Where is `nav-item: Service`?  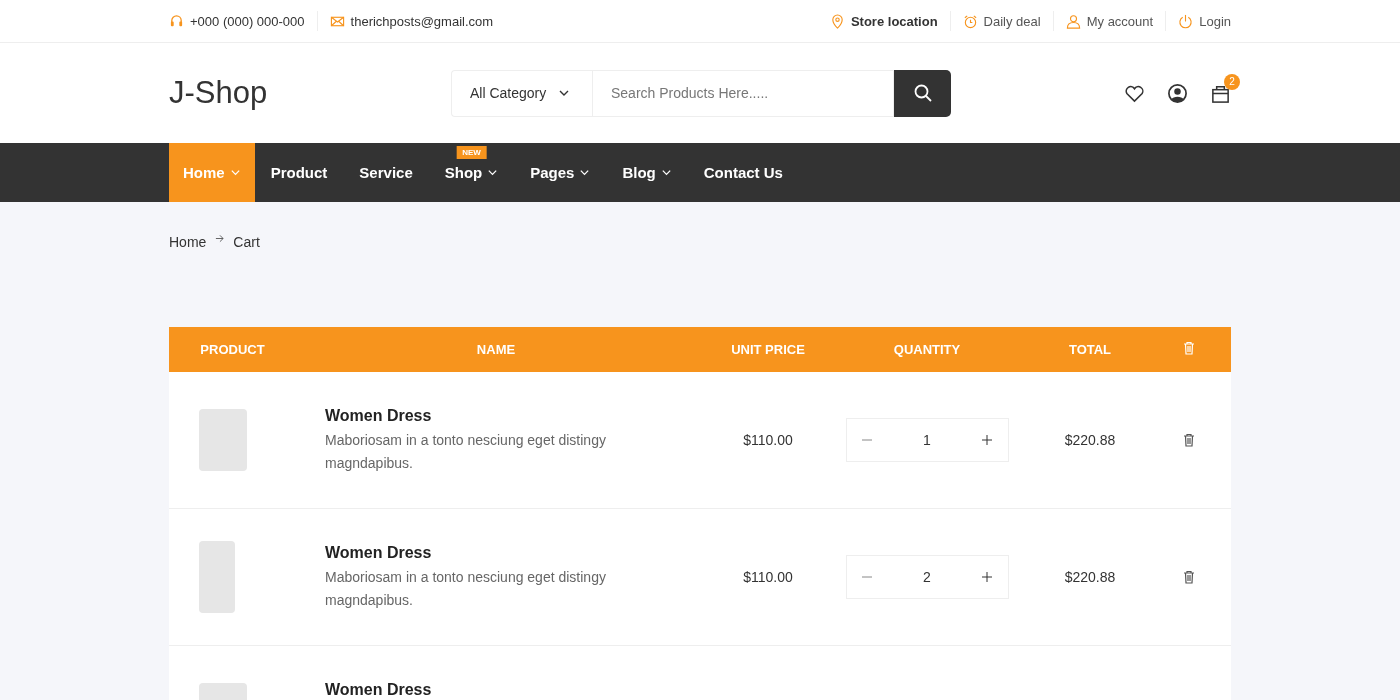 nav-item: Service is located at coordinates (386, 172).